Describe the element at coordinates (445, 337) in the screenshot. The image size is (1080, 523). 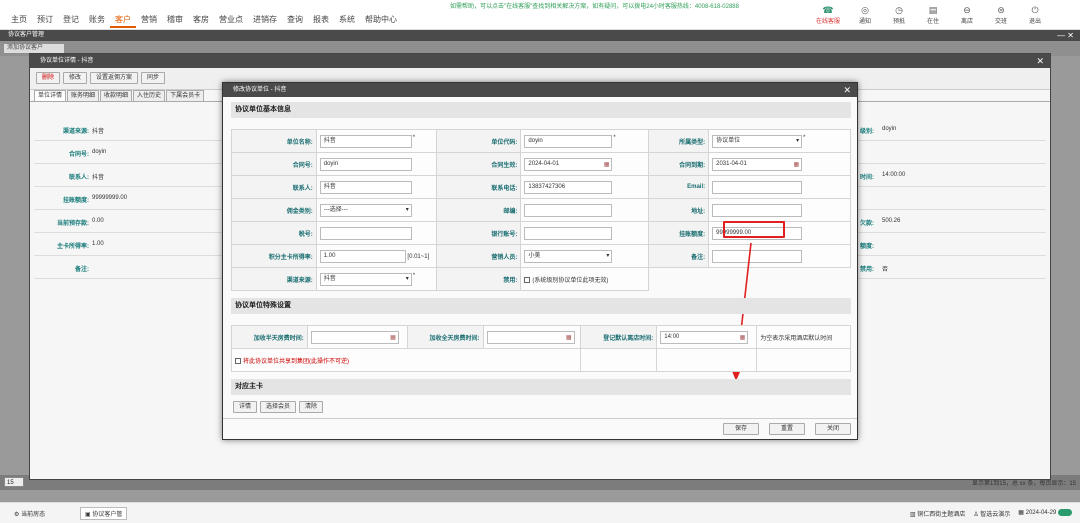
I see `full-day-label: 加收全天房费时间:` at that location.